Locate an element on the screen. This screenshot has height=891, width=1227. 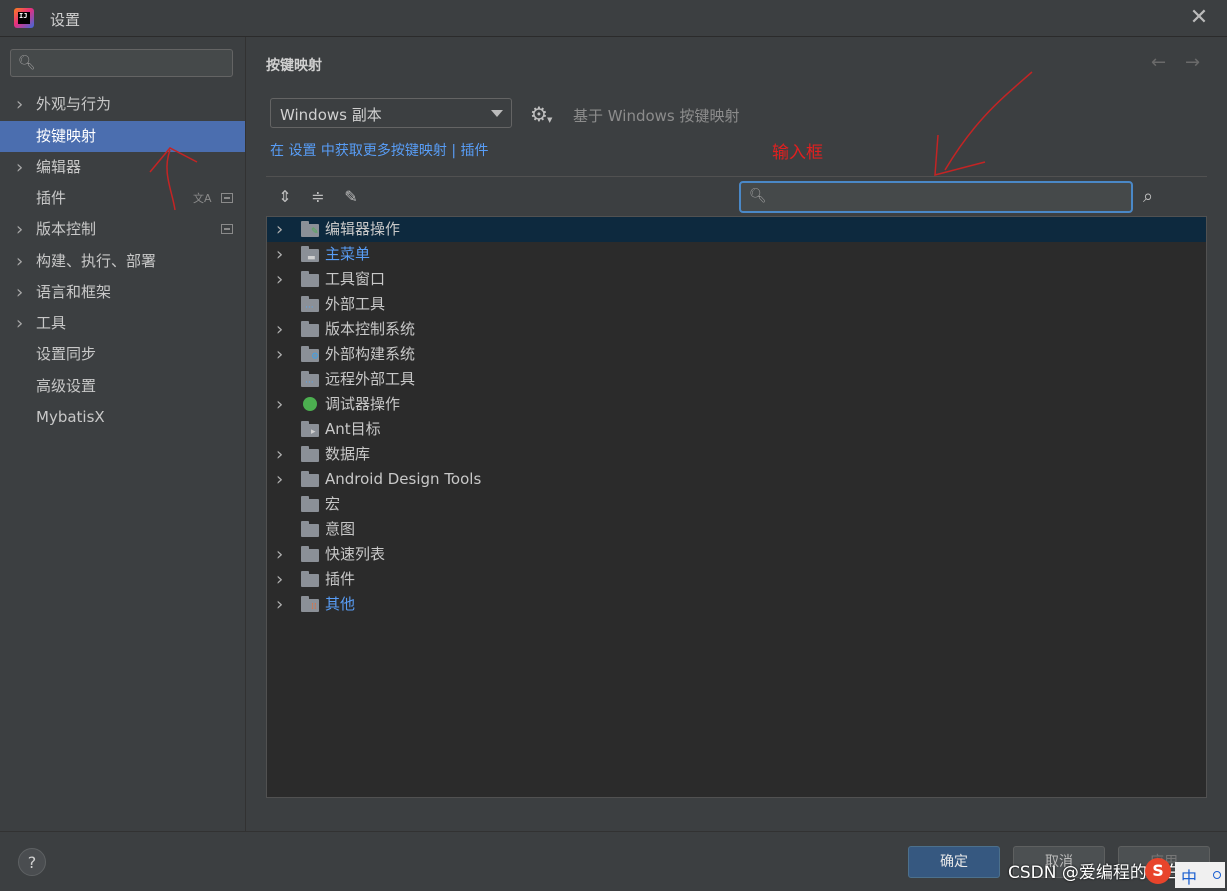
annotation-arrowhead-sidebar is located at coordinates (173, 160).